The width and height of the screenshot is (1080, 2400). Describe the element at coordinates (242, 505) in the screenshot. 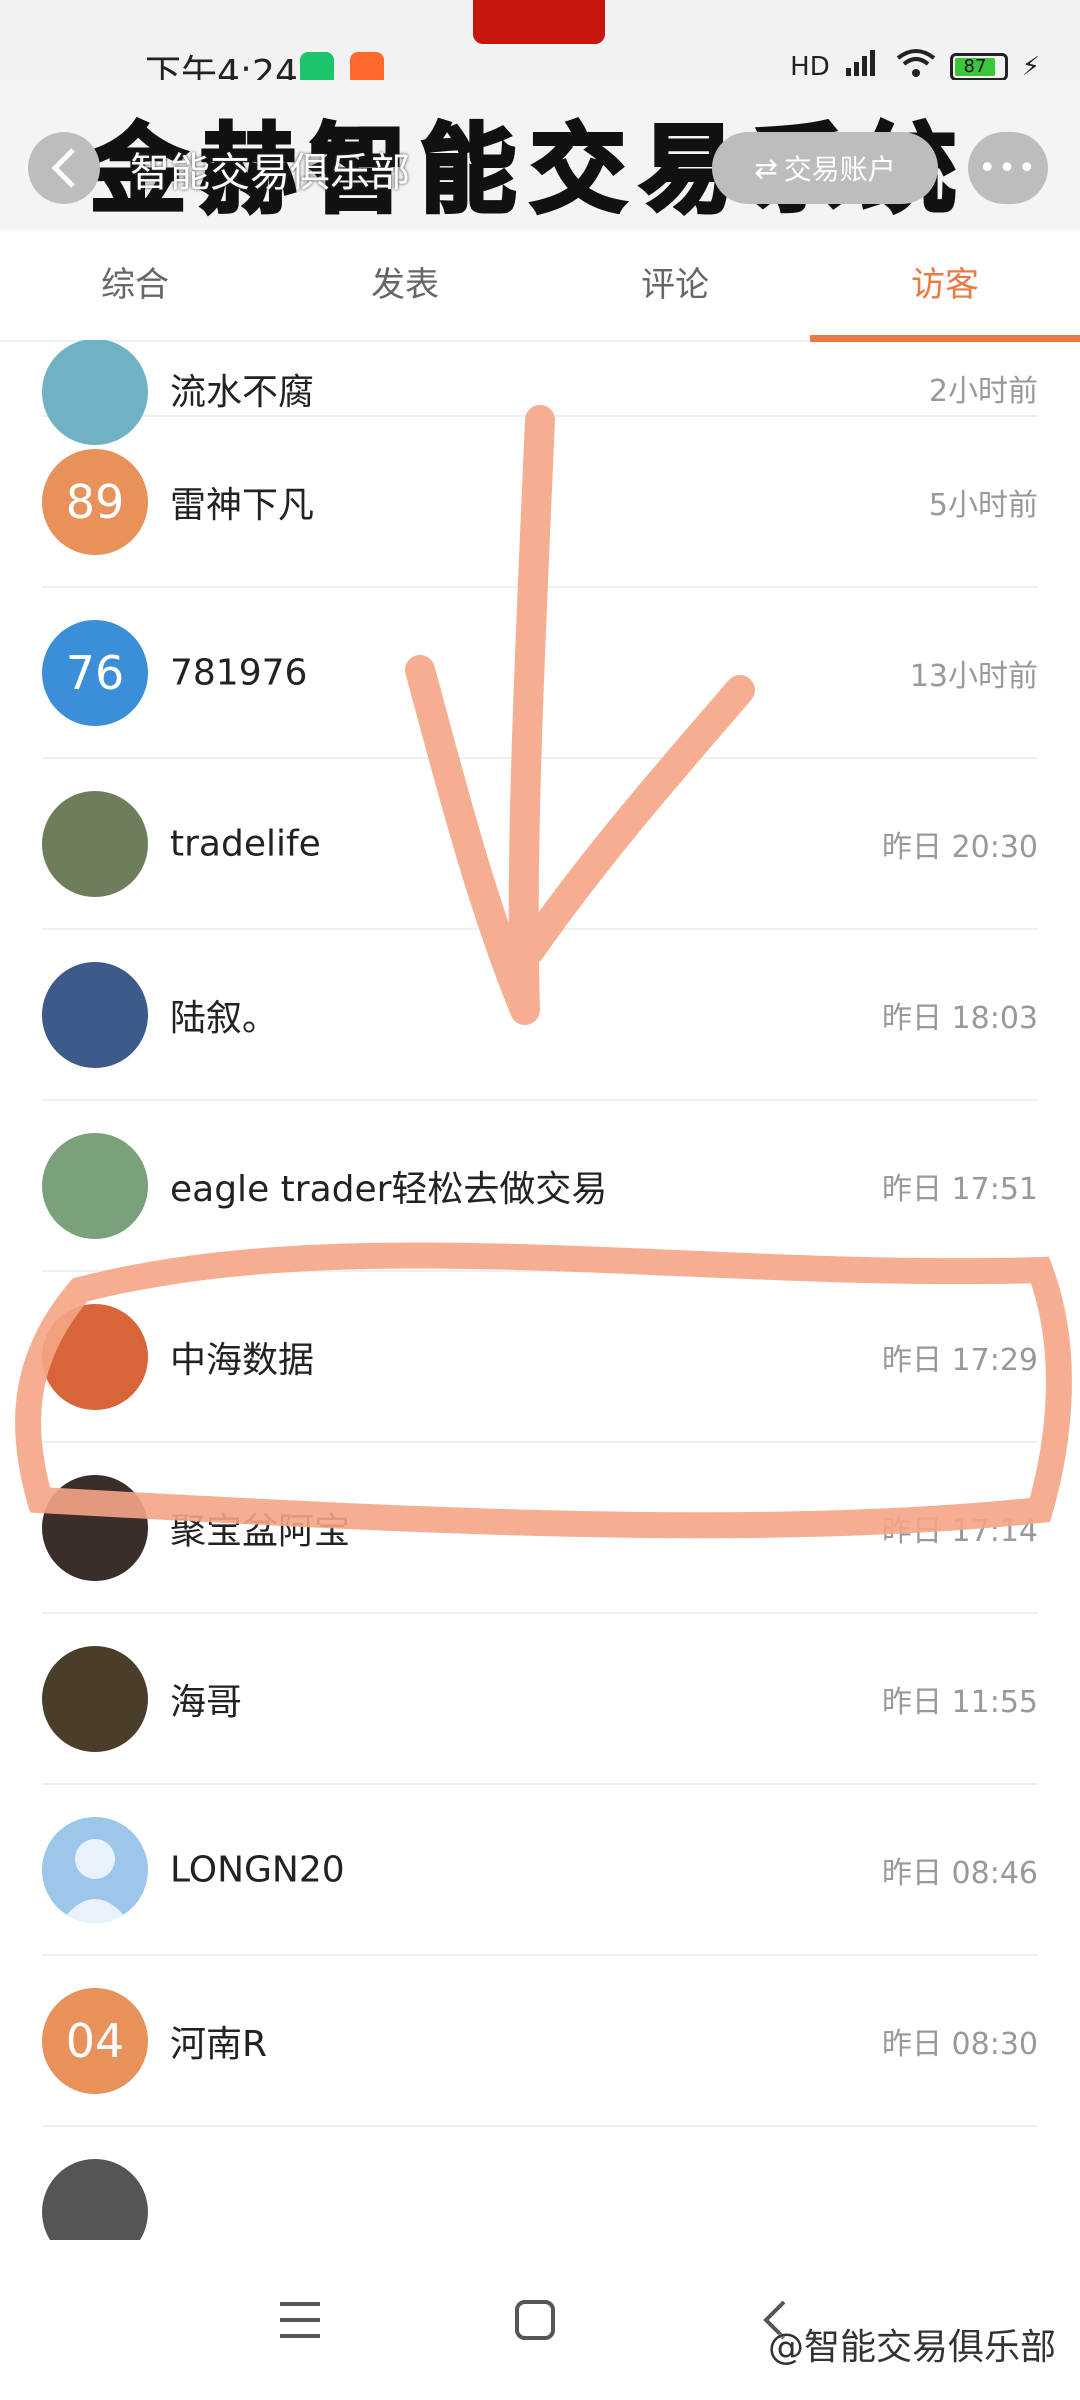

I see `visitor-name: 雷神下凡` at that location.